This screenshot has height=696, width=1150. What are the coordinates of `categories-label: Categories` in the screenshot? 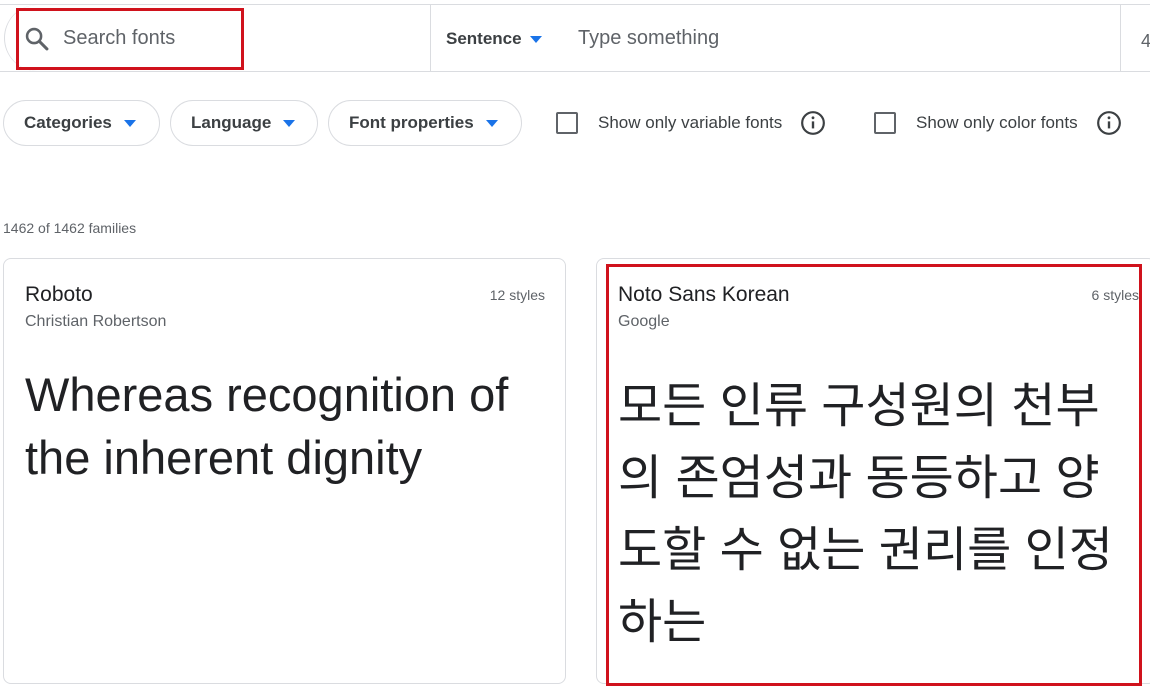 It's located at (68, 122).